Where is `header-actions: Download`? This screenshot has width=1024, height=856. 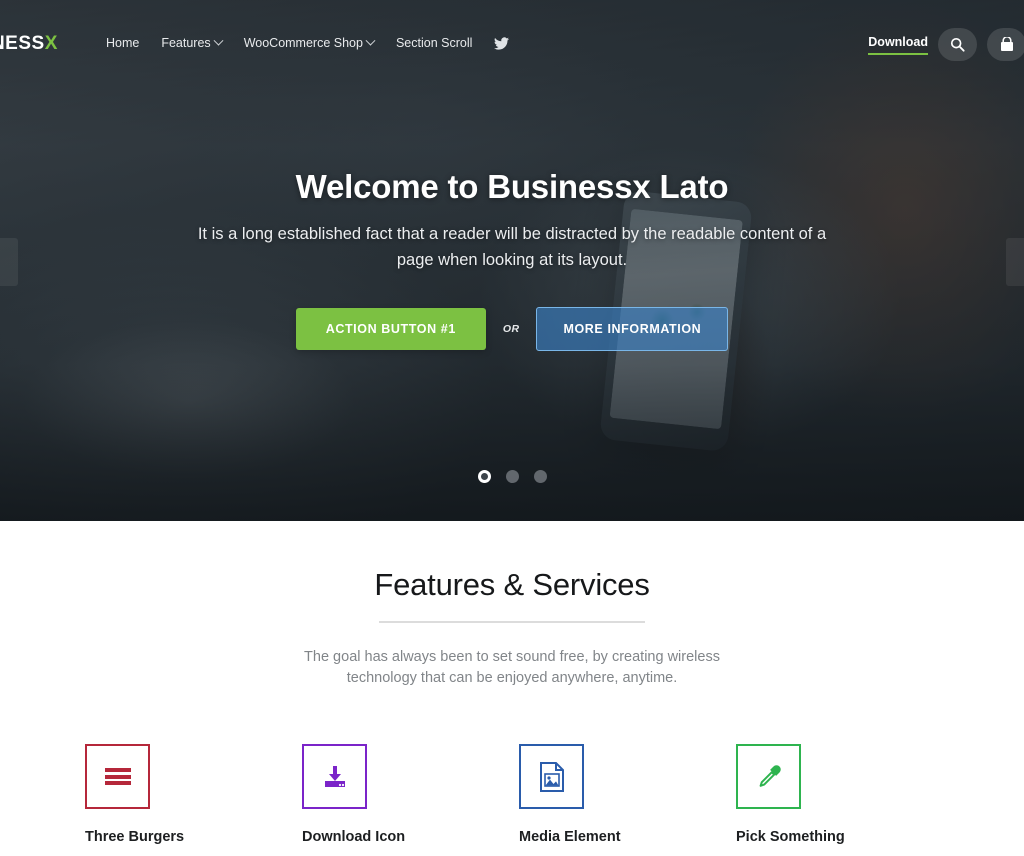 header-actions: Download is located at coordinates (946, 44).